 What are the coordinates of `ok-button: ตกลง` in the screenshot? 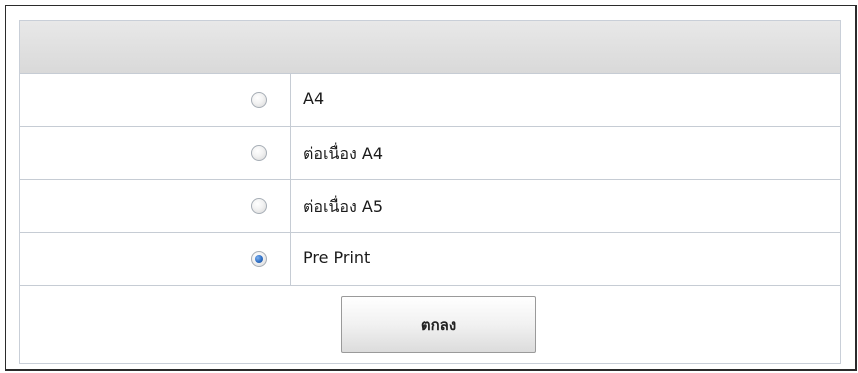 It's located at (438, 324).